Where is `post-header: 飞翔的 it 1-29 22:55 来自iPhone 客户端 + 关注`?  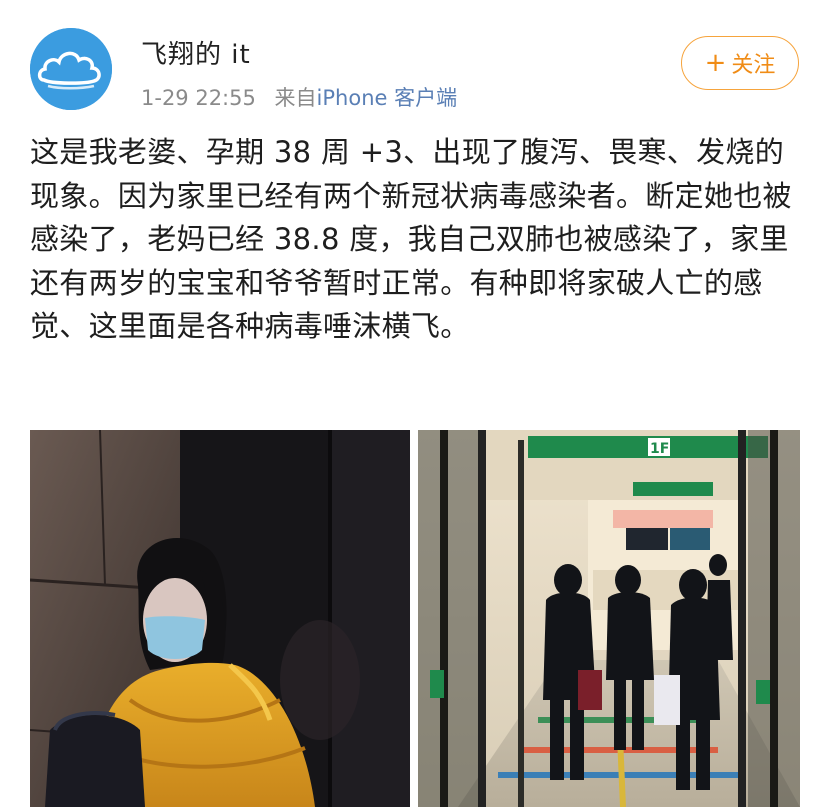 post-header: 飞翔的 it 1-29 22:55 来自iPhone 客户端 + 关注 is located at coordinates (414, 60).